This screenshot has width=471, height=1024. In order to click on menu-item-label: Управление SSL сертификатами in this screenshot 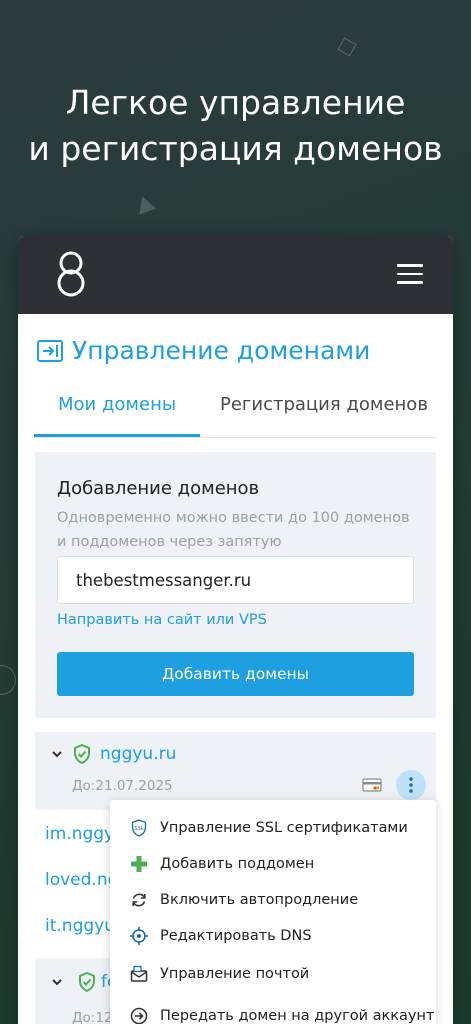, I will do `click(284, 828)`.